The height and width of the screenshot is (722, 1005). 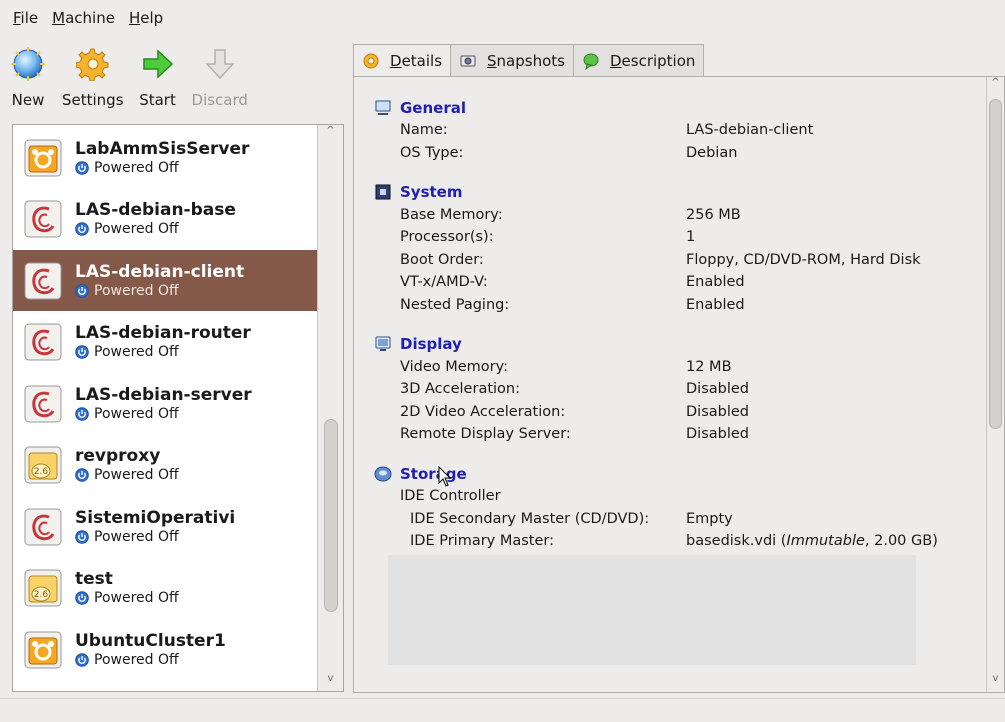 What do you see at coordinates (150, 650) in the screenshot?
I see `vm-text: UbuntuCluster1 Powered Off` at bounding box center [150, 650].